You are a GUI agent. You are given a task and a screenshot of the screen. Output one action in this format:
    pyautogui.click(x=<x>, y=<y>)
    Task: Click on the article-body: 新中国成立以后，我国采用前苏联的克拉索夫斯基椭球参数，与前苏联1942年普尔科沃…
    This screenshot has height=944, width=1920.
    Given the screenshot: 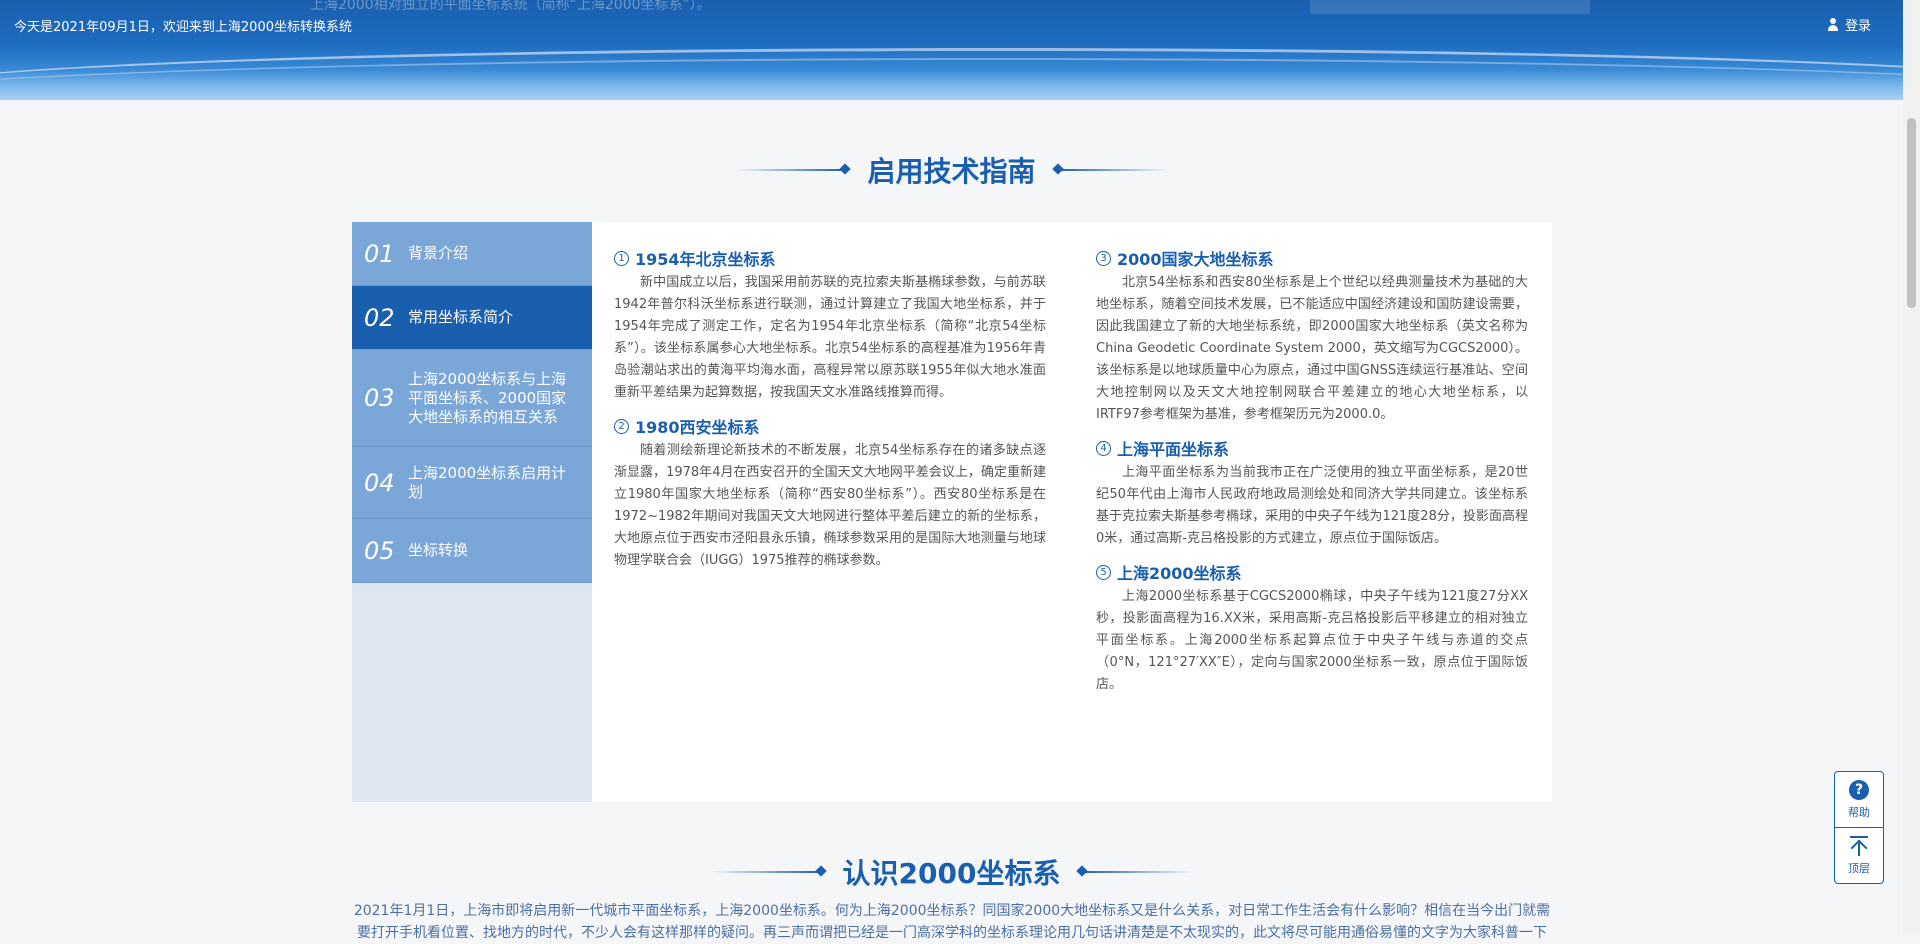 What is the action you would take?
    pyautogui.click(x=830, y=337)
    